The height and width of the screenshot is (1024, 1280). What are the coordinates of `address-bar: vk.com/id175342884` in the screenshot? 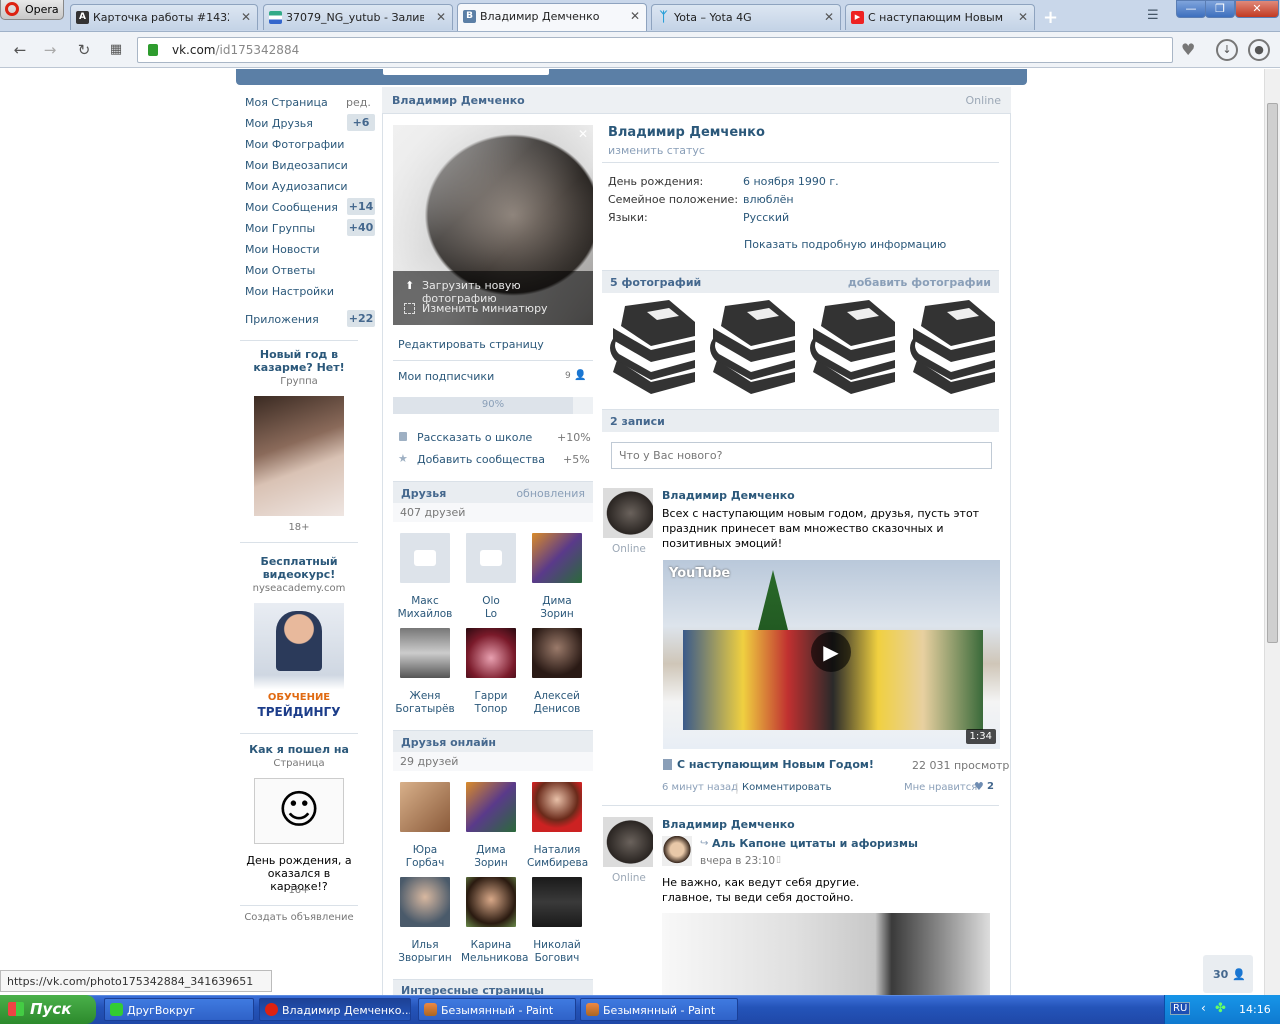 It's located at (655, 50).